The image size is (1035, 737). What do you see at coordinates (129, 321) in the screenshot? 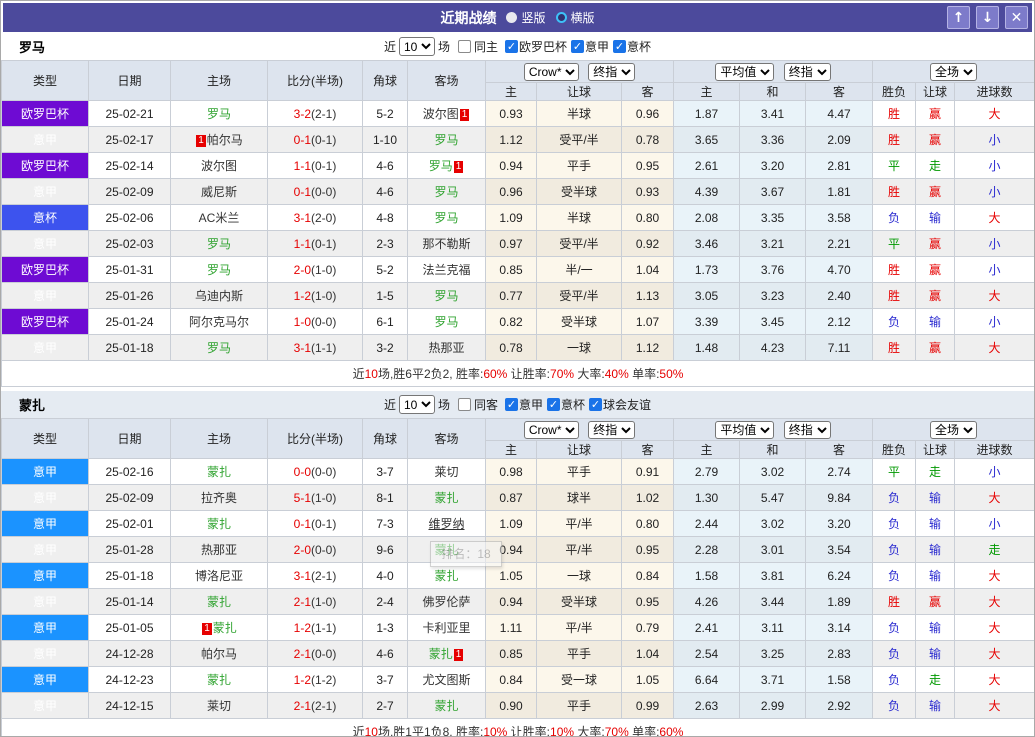
I see `match-date: 25-01-24` at bounding box center [129, 321].